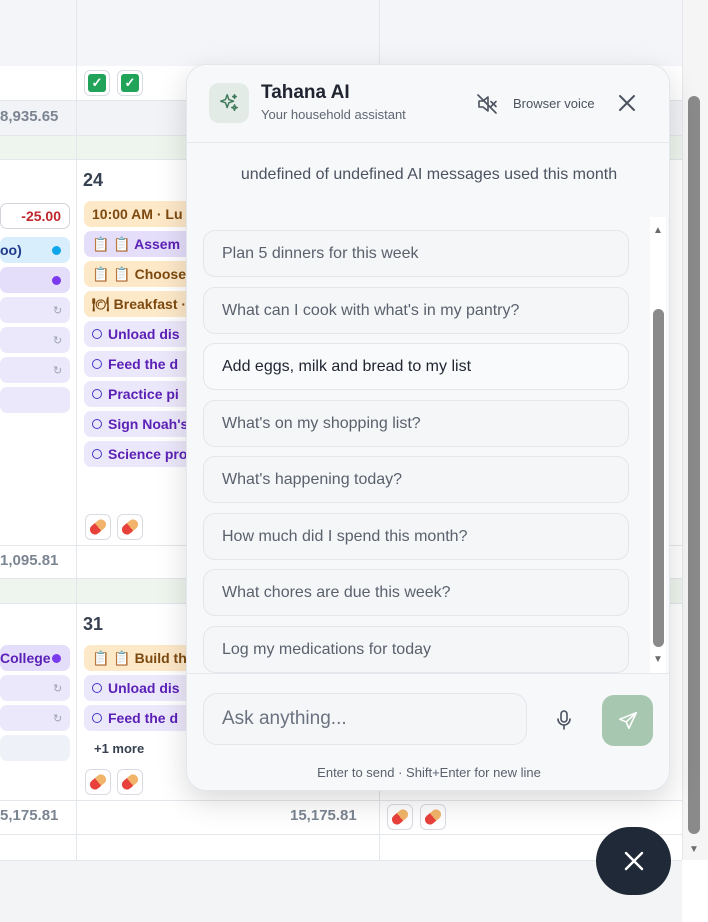 The width and height of the screenshot is (708, 922). I want to click on task-chip: 📋 📋 Choose, so click(139, 274).